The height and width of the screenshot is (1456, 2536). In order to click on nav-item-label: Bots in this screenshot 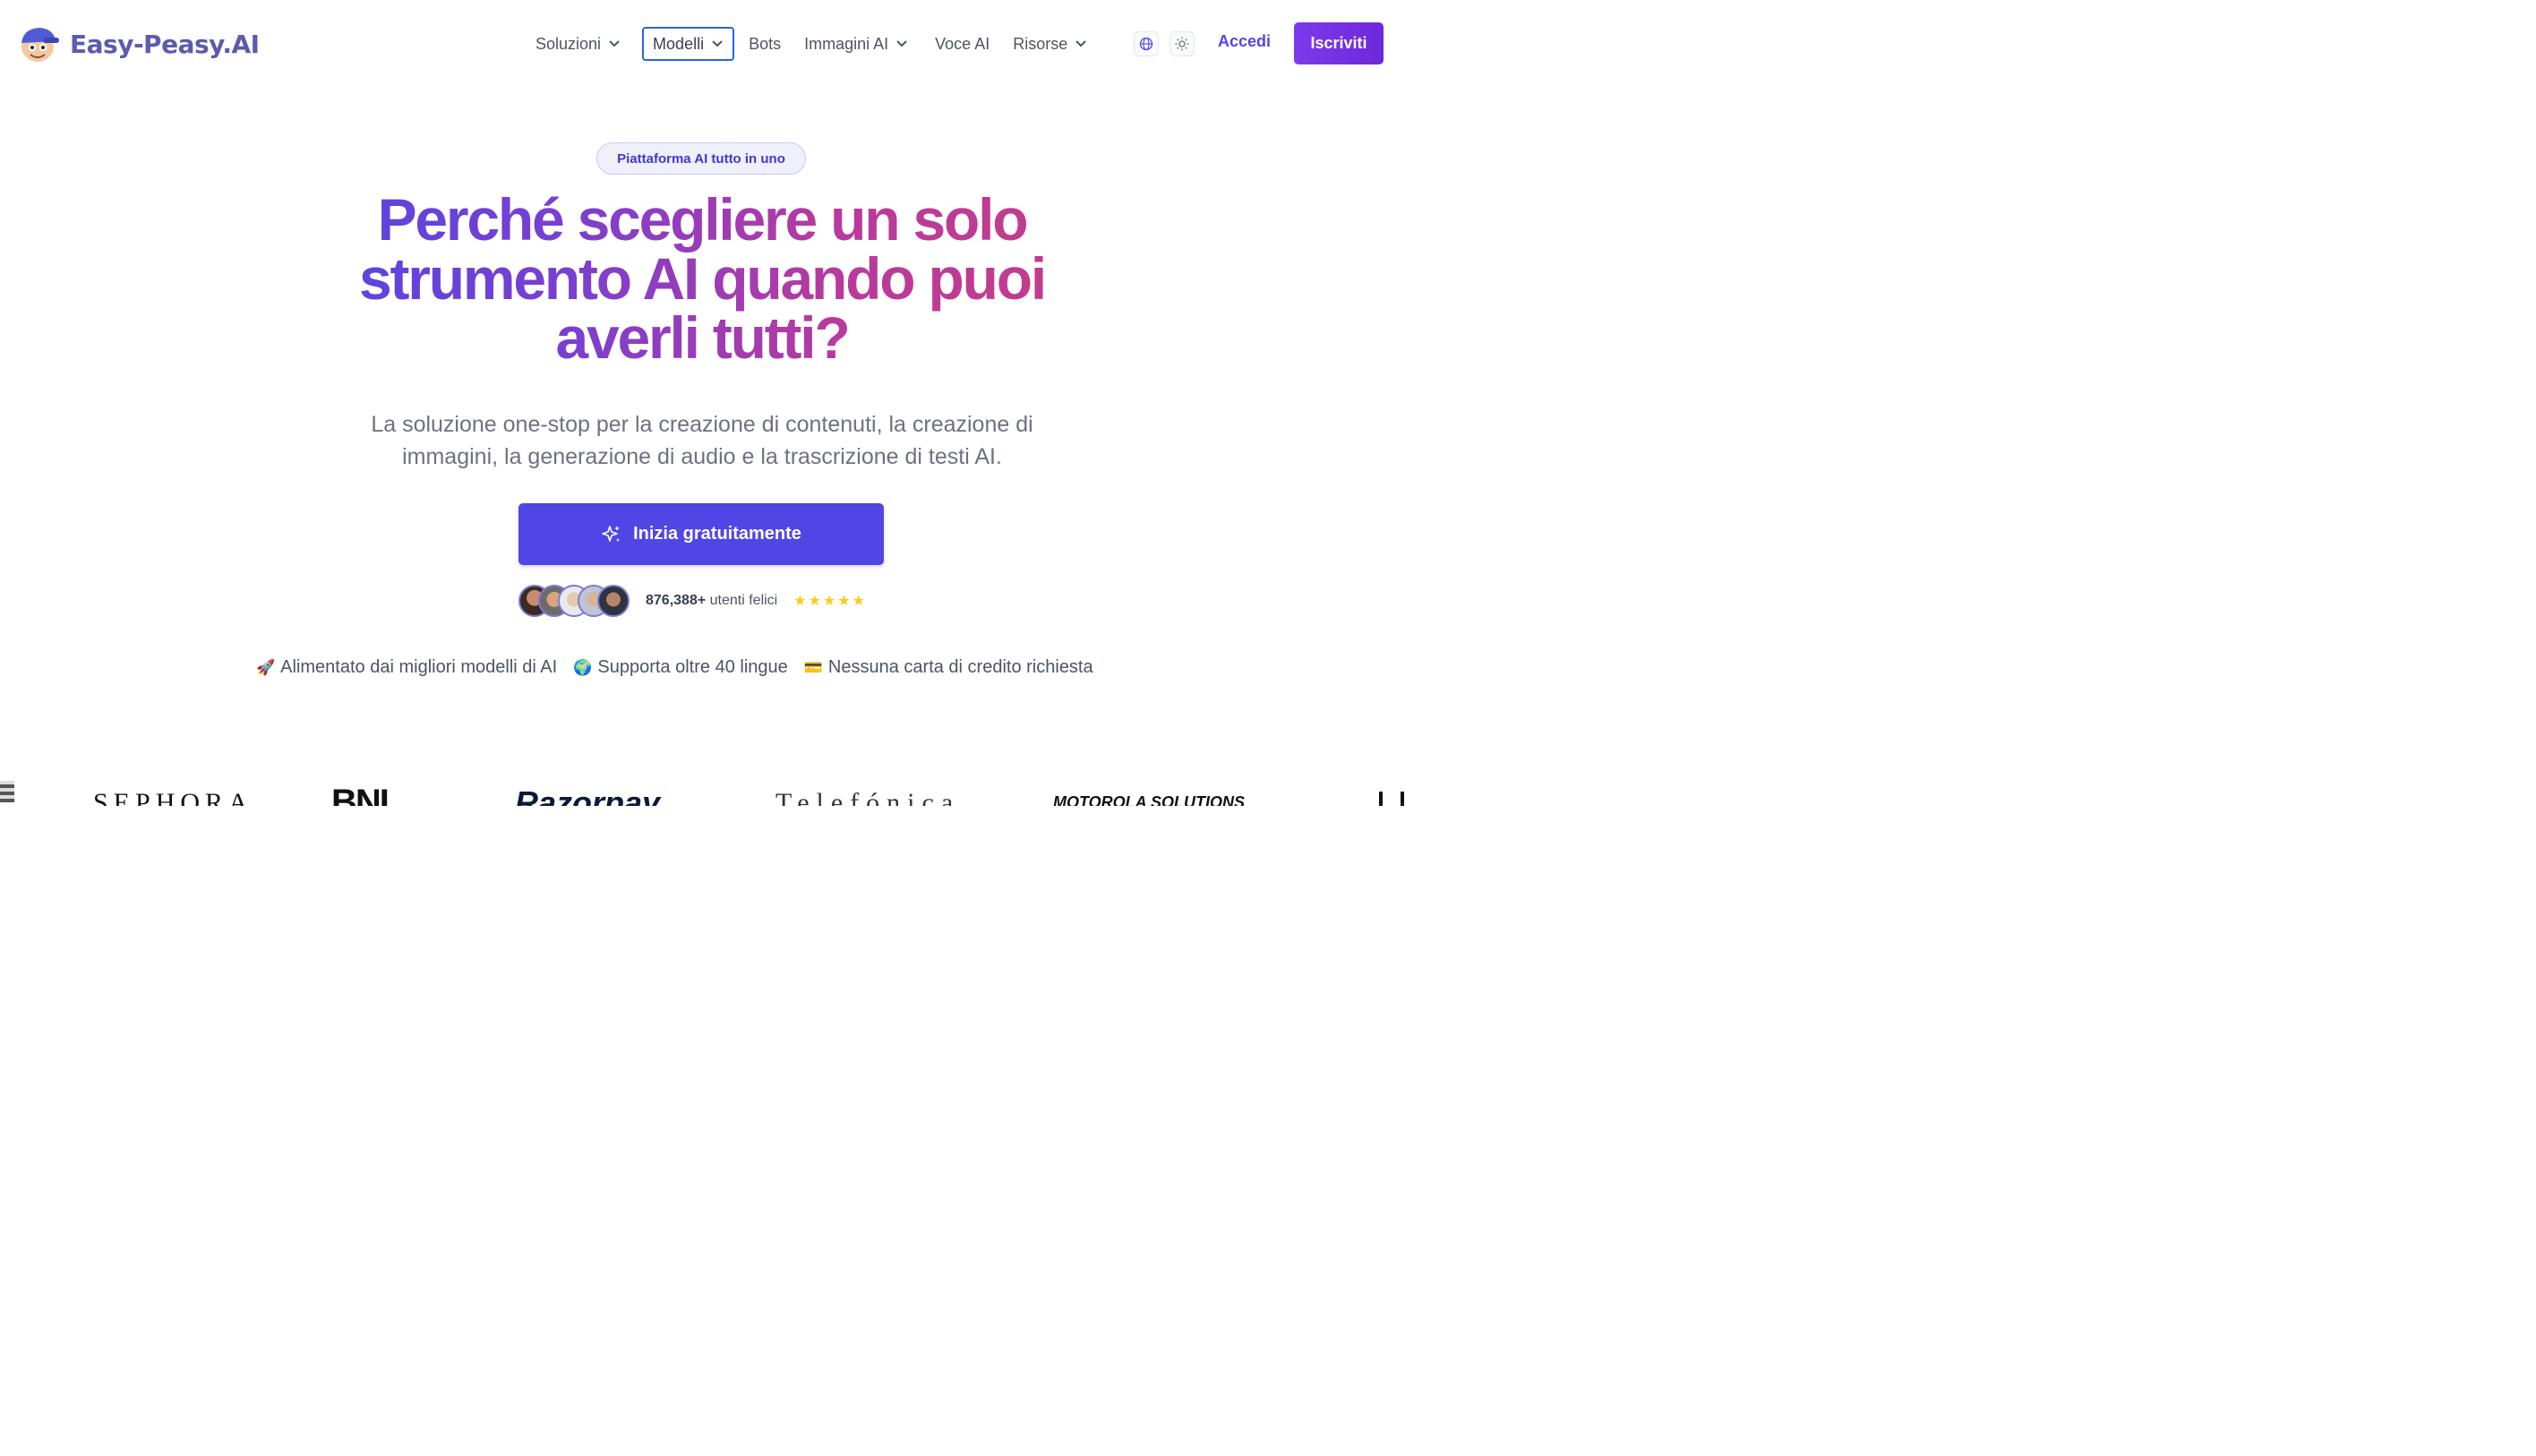, I will do `click(765, 43)`.